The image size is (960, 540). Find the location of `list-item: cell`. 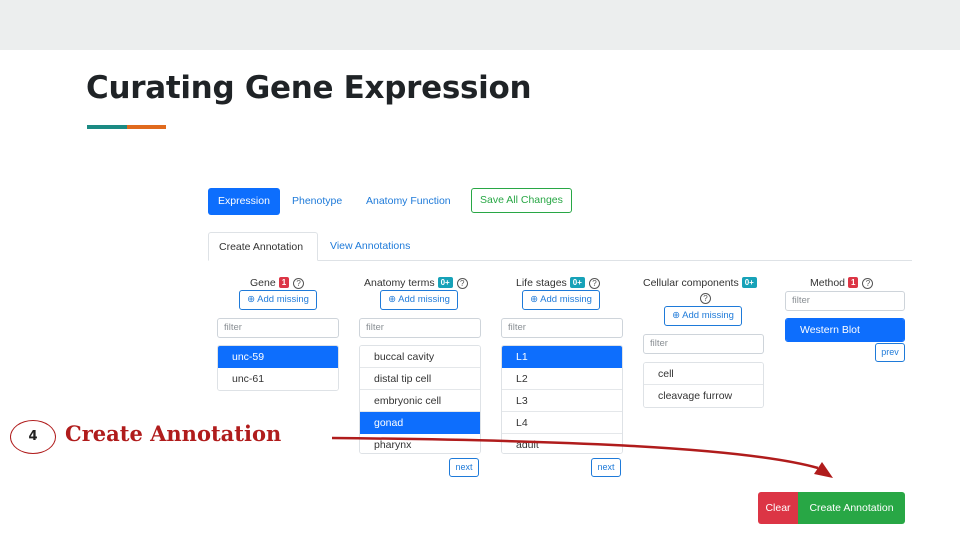

list-item: cell is located at coordinates (703, 374).